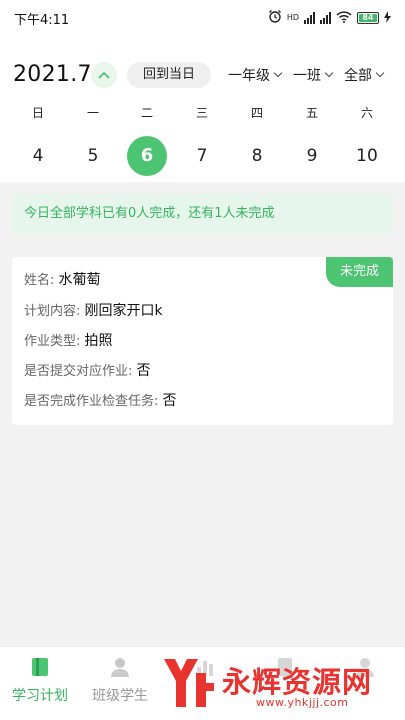 The width and height of the screenshot is (405, 720). Describe the element at coordinates (307, 76) in the screenshot. I see `class-filter-label: 一班` at that location.